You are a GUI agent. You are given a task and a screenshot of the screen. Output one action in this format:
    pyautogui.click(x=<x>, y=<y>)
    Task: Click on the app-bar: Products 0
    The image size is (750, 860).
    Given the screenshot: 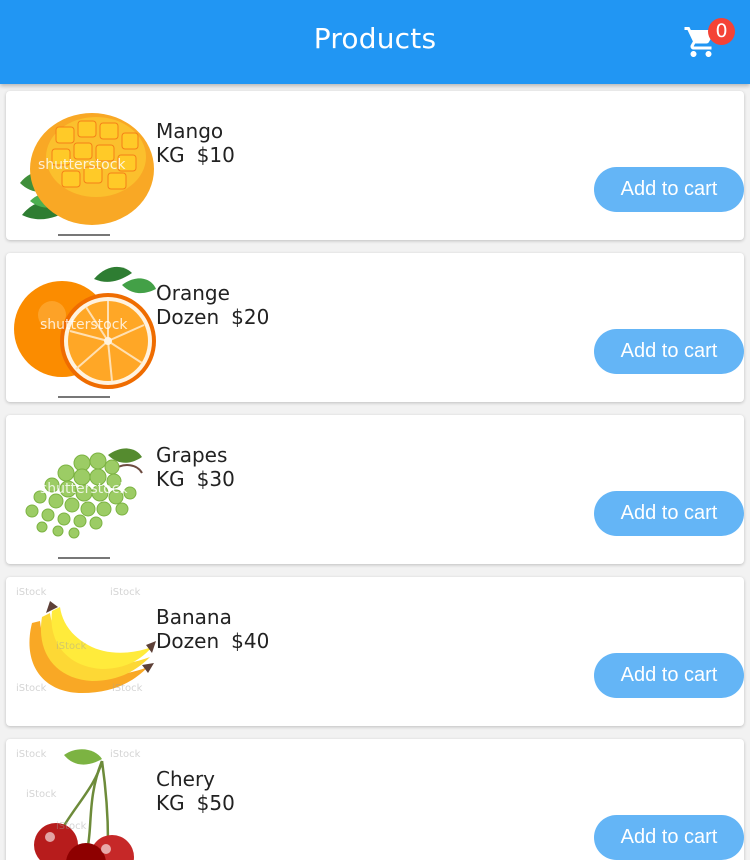 What is the action you would take?
    pyautogui.click(x=375, y=42)
    